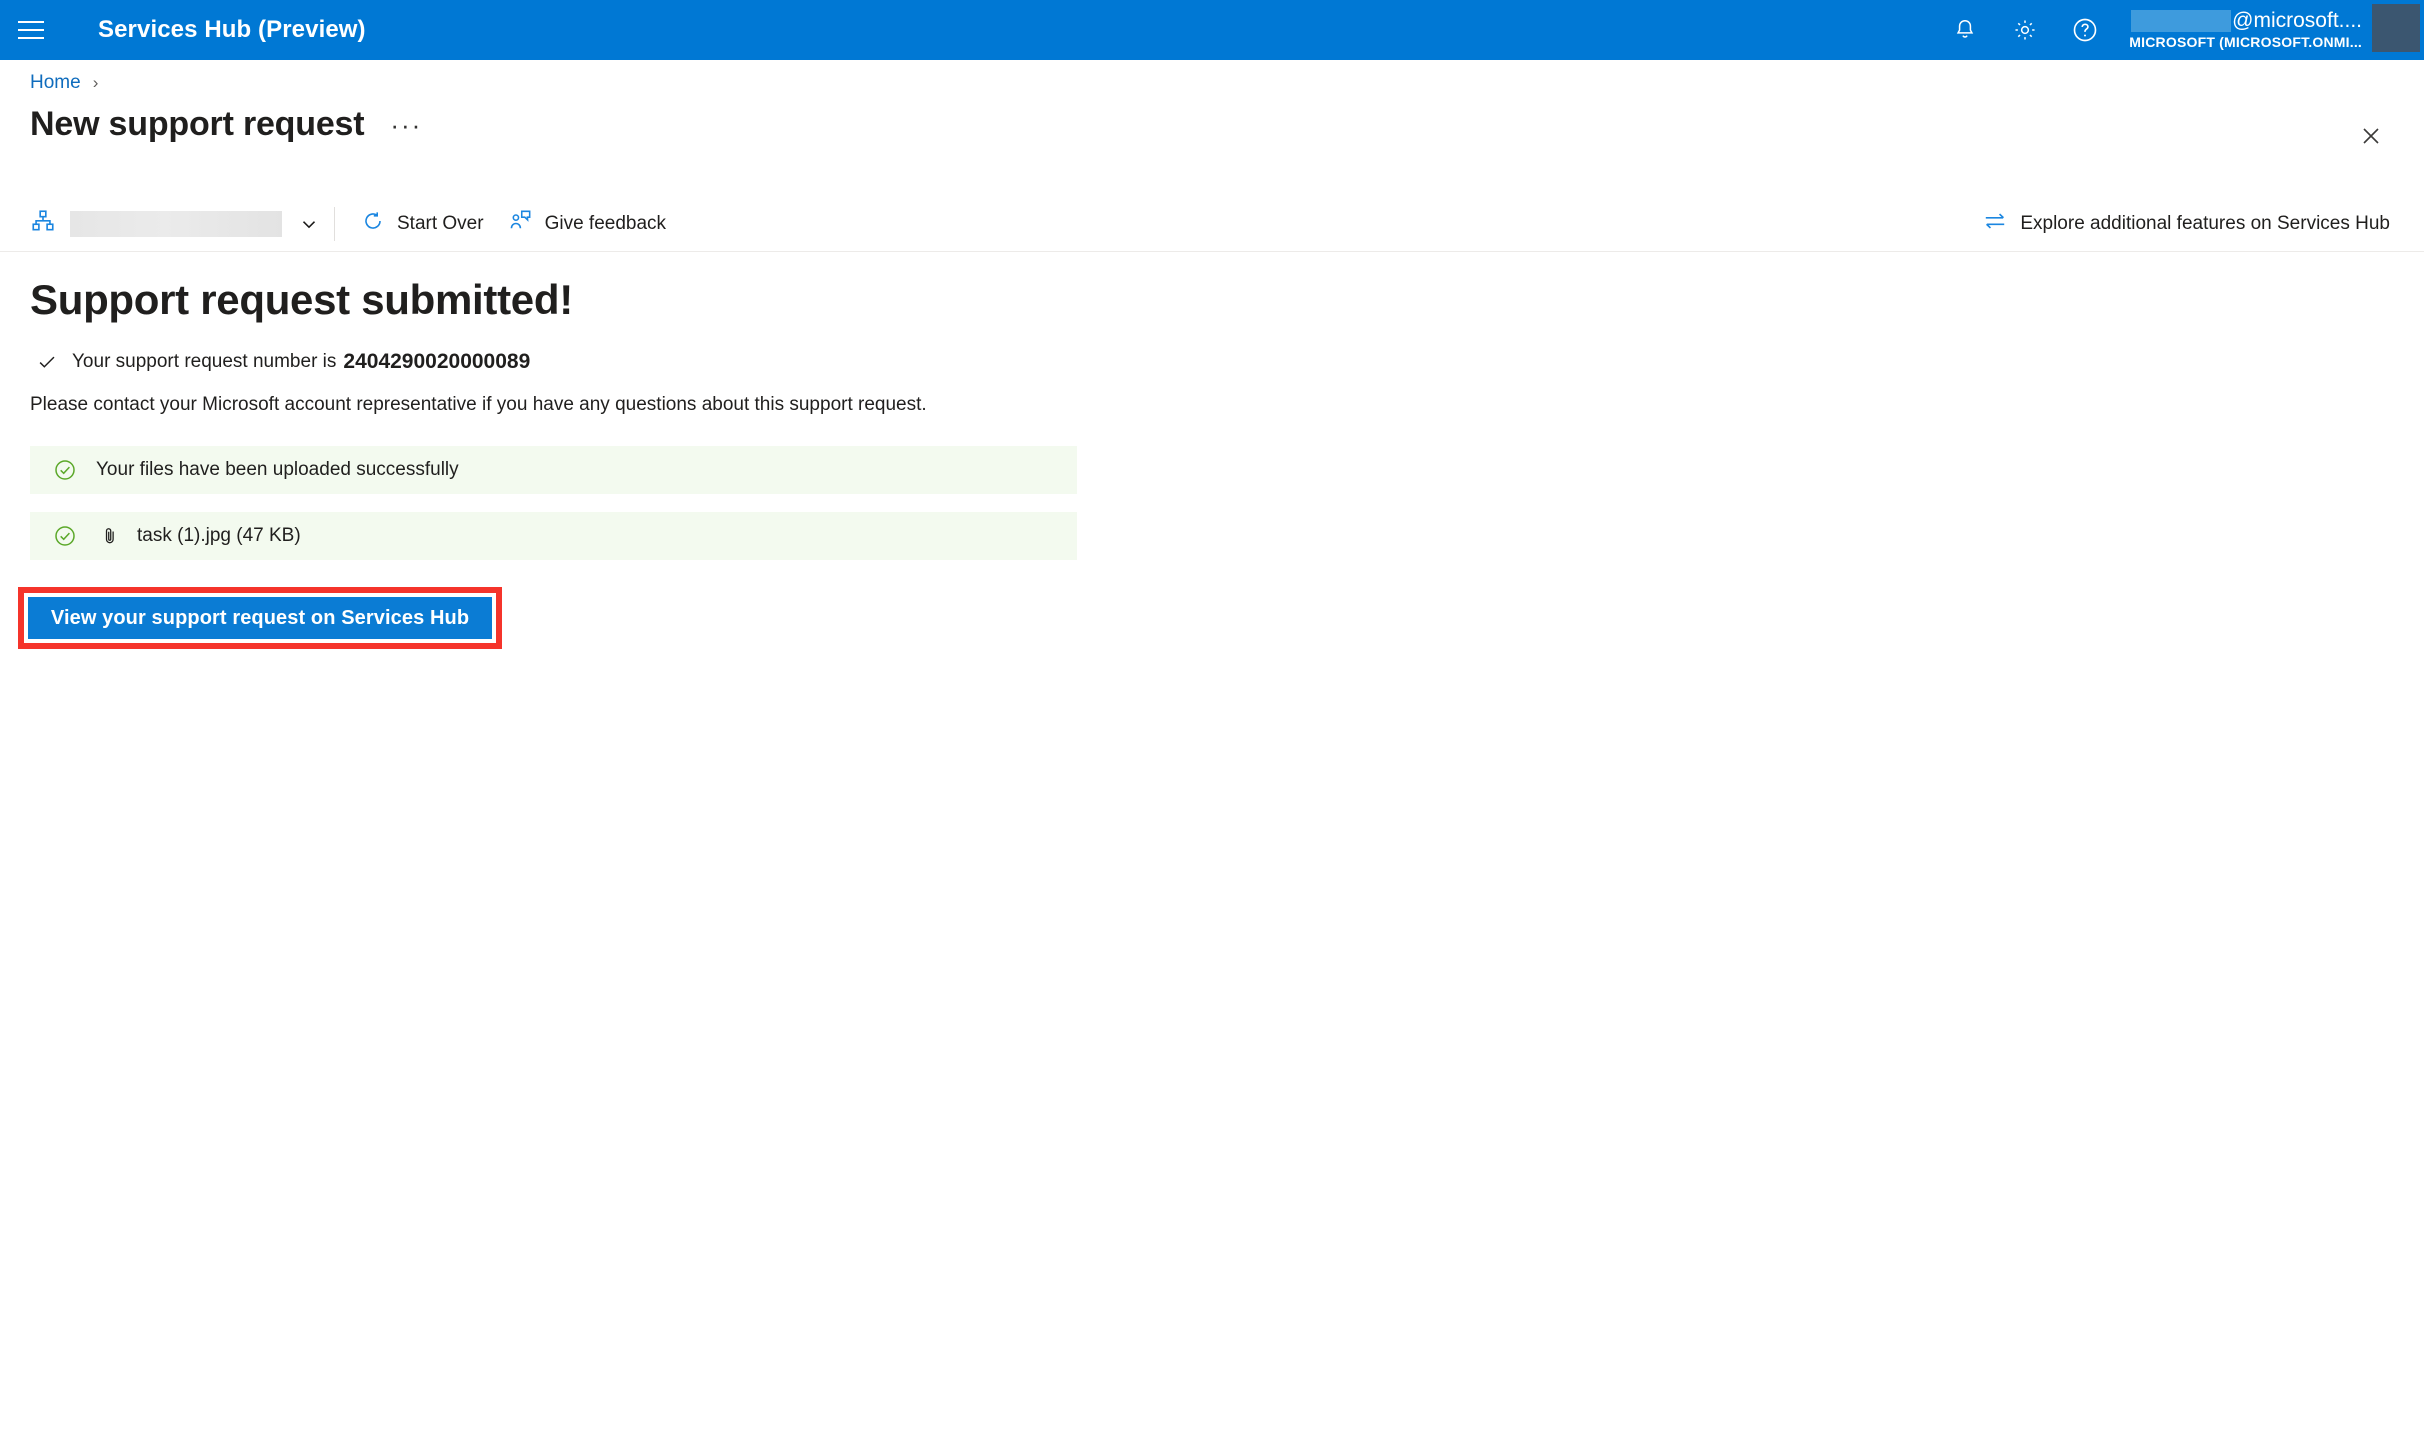 Image resolution: width=2424 pixels, height=1431 pixels. I want to click on redacted-email-block, so click(2181, 21).